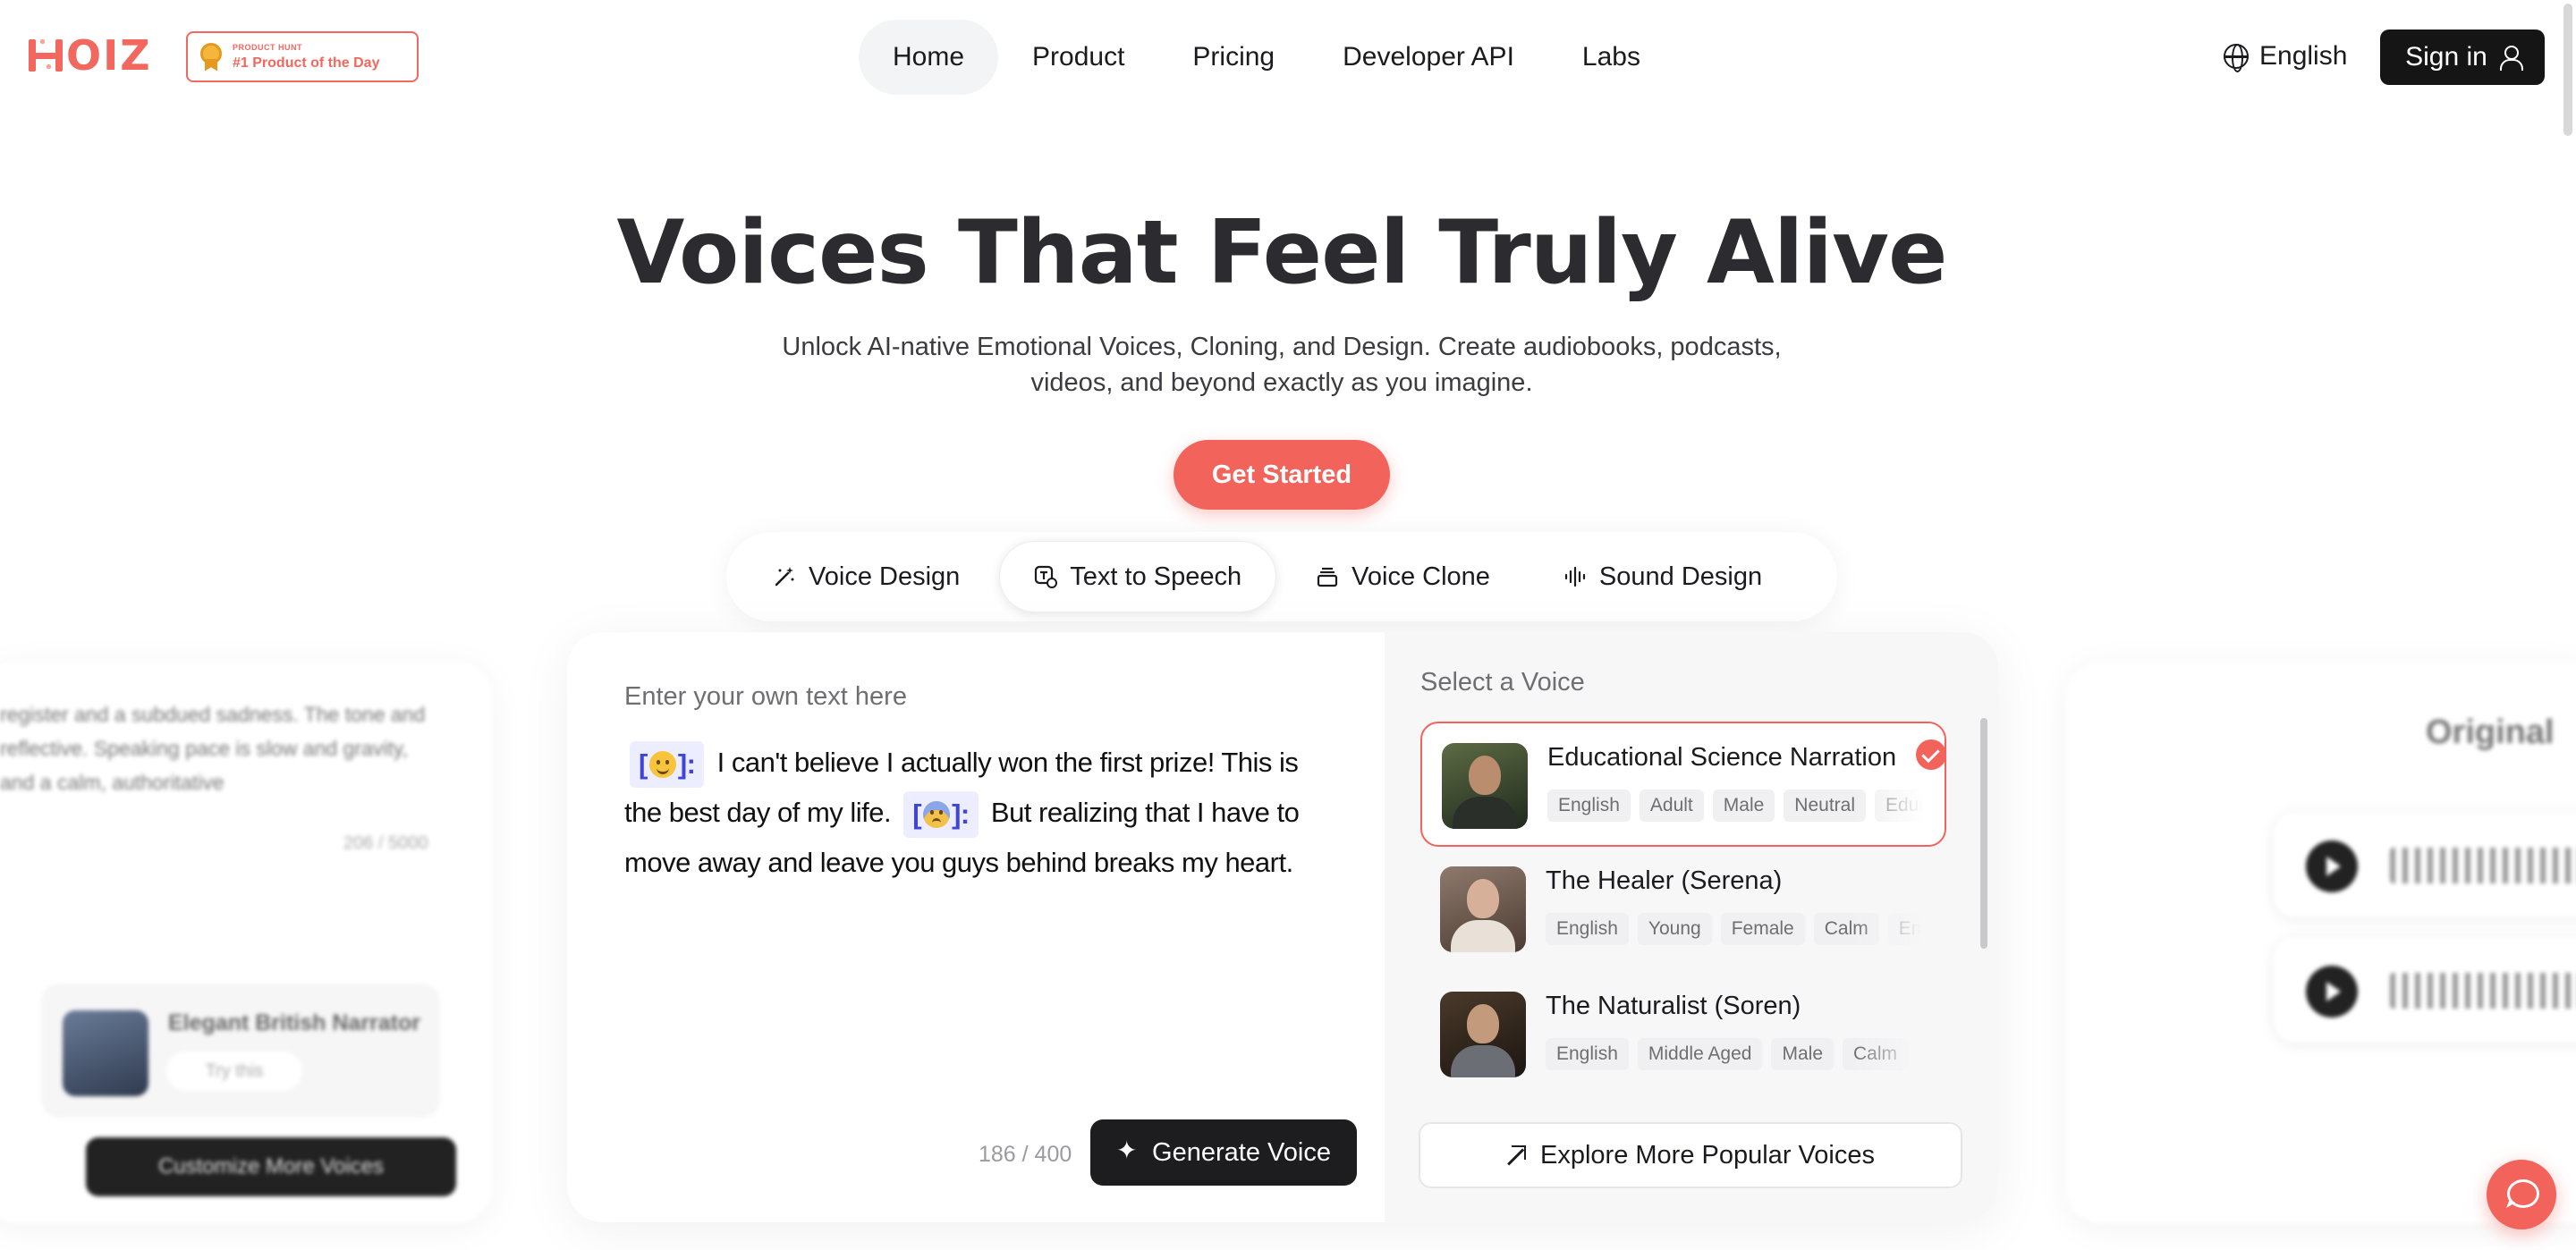  What do you see at coordinates (1825, 806) in the screenshot?
I see `voice-tag: Neutral` at bounding box center [1825, 806].